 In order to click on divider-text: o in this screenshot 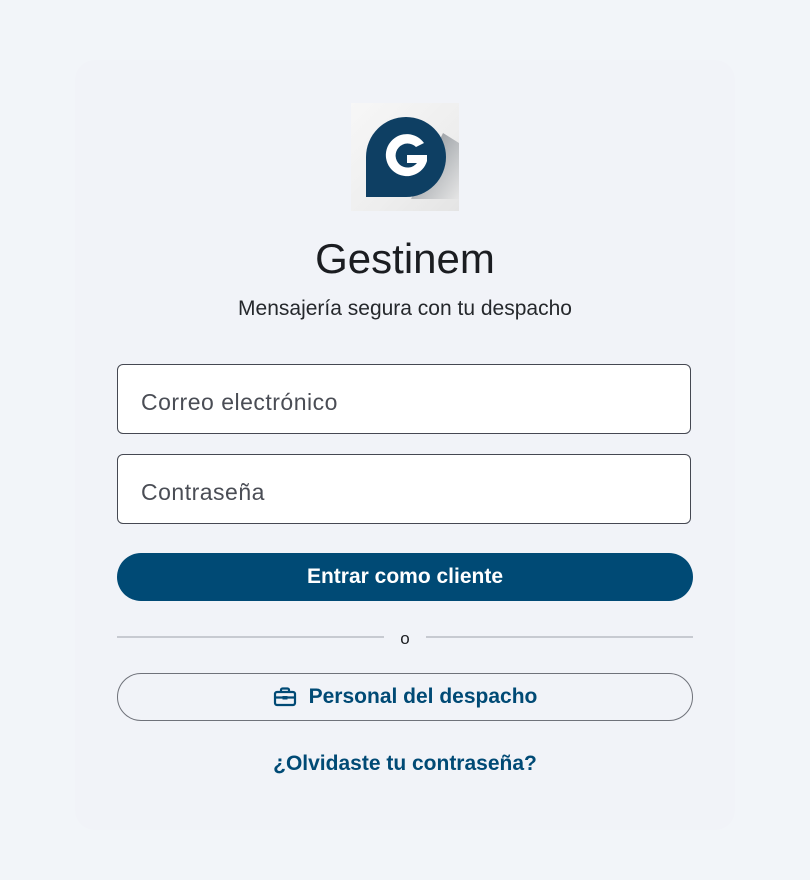, I will do `click(405, 638)`.